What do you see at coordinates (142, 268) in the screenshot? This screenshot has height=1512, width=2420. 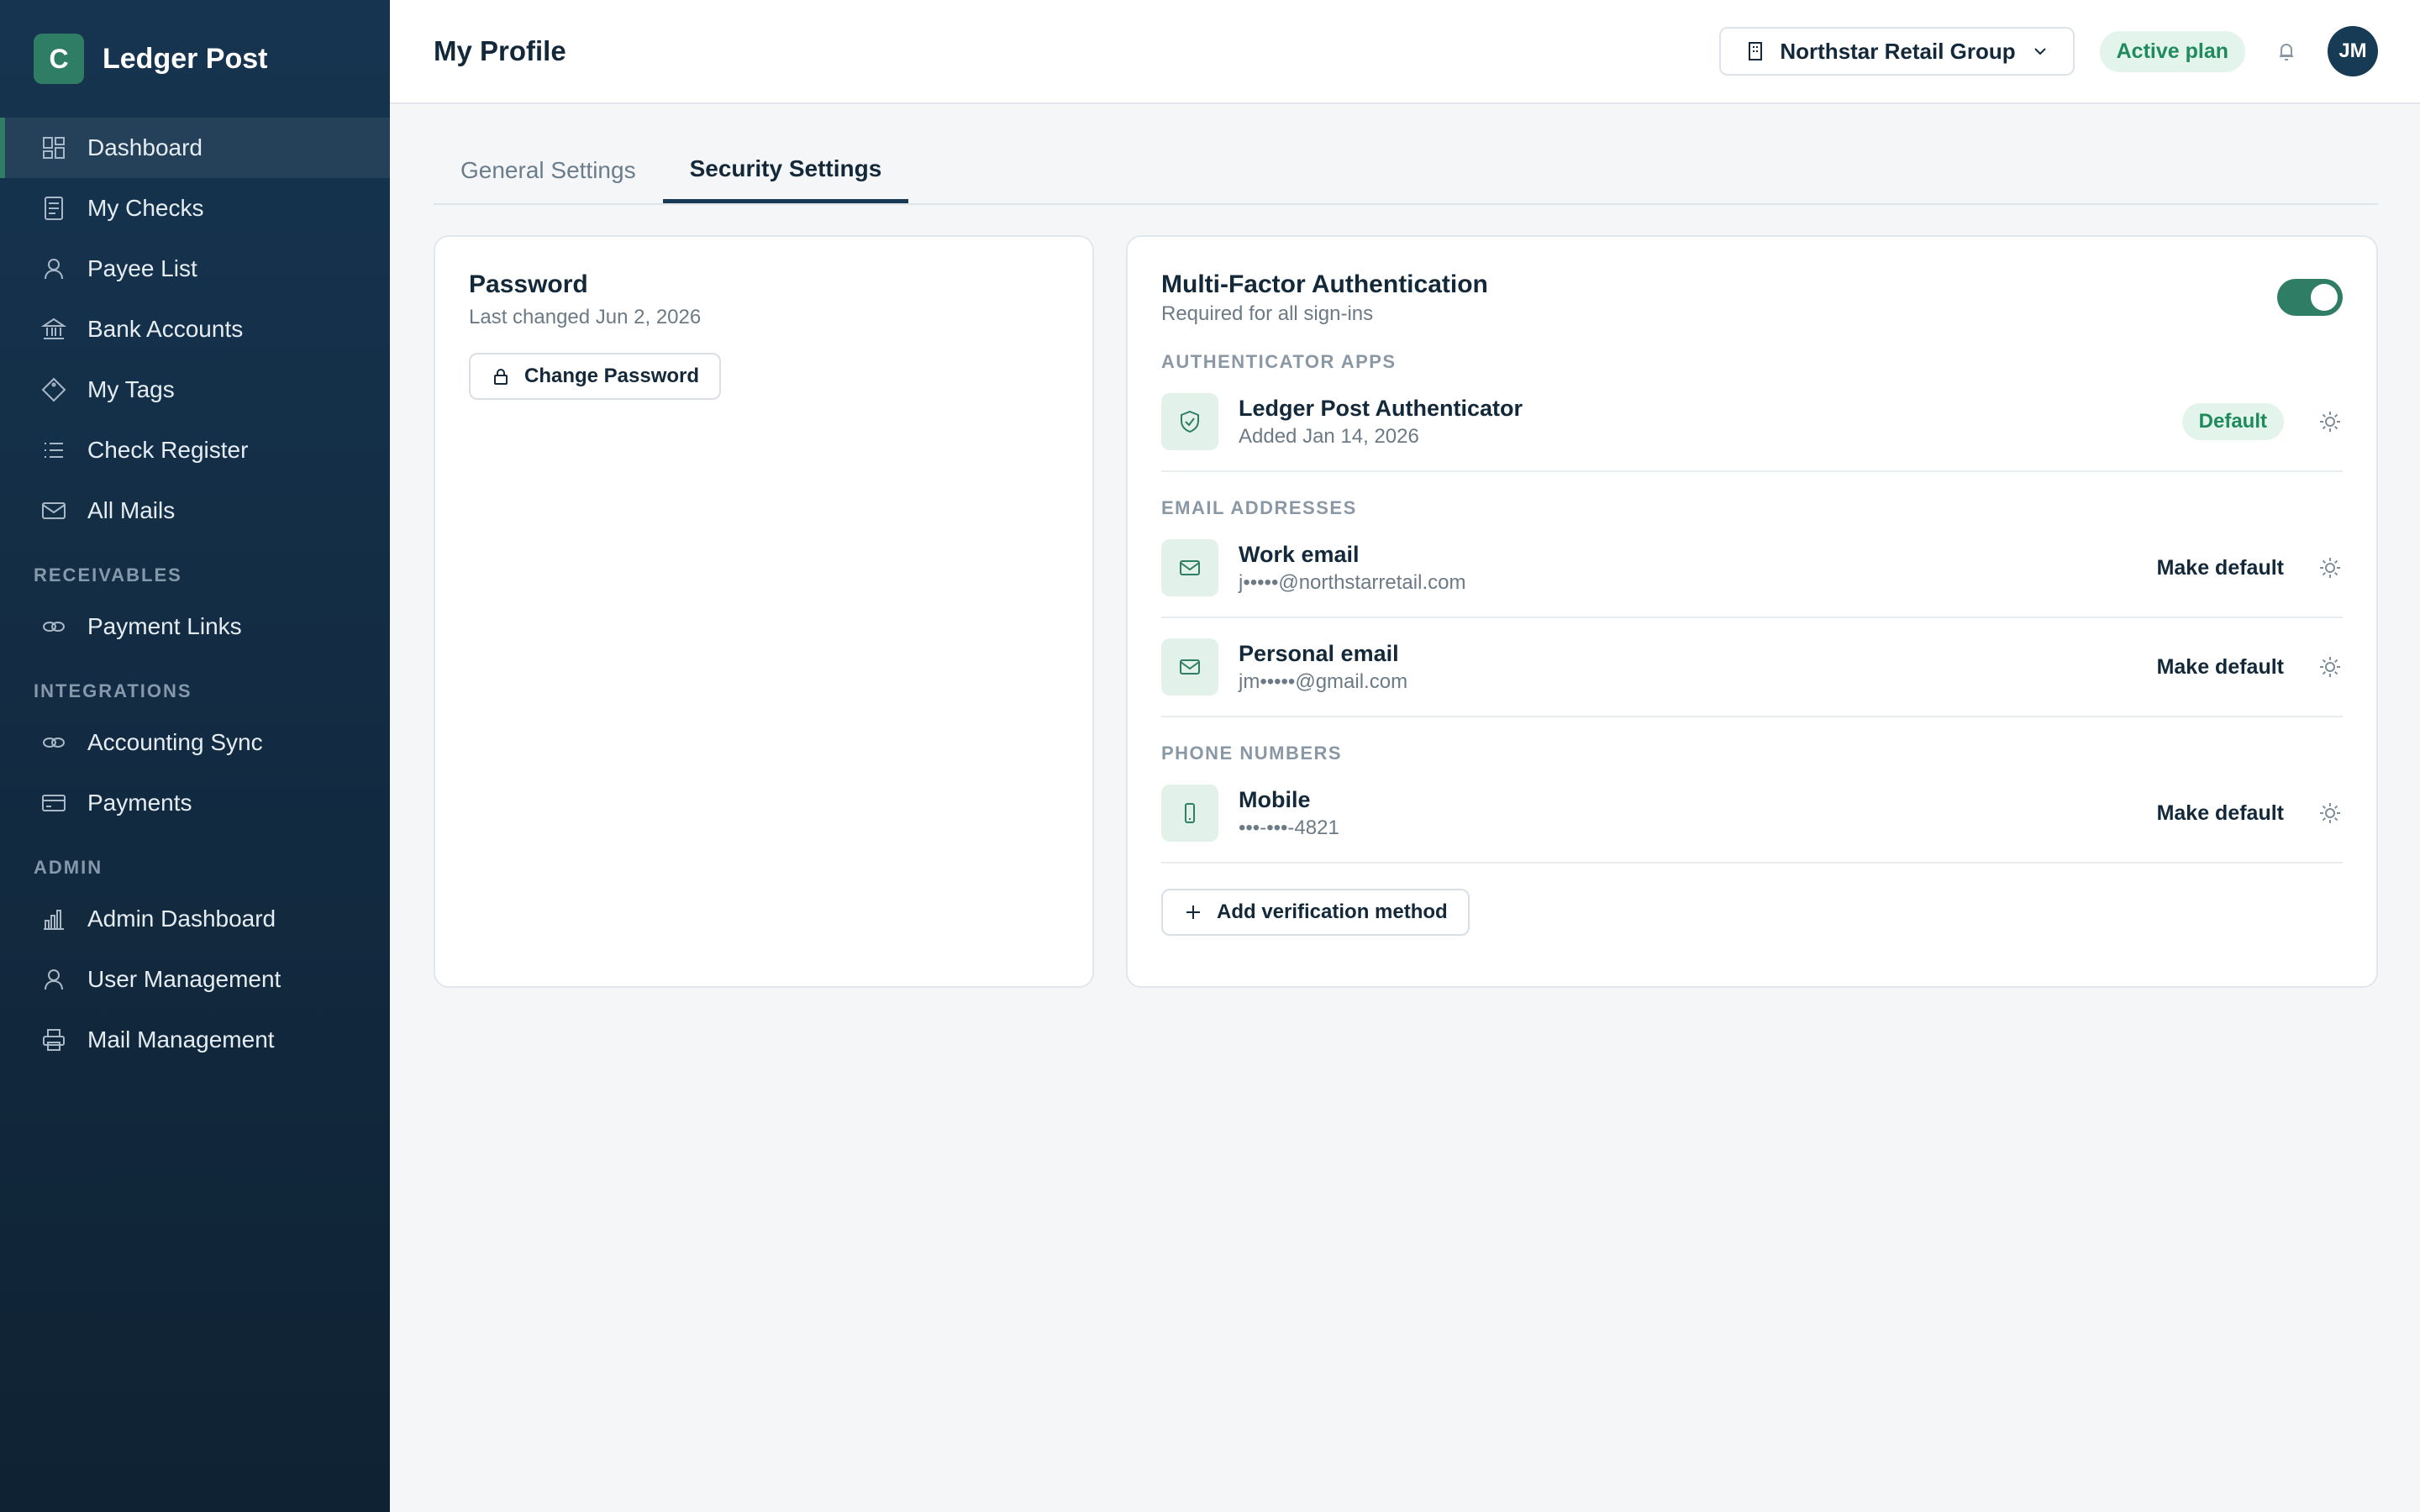 I see `sidebar-item-label: Payee List` at bounding box center [142, 268].